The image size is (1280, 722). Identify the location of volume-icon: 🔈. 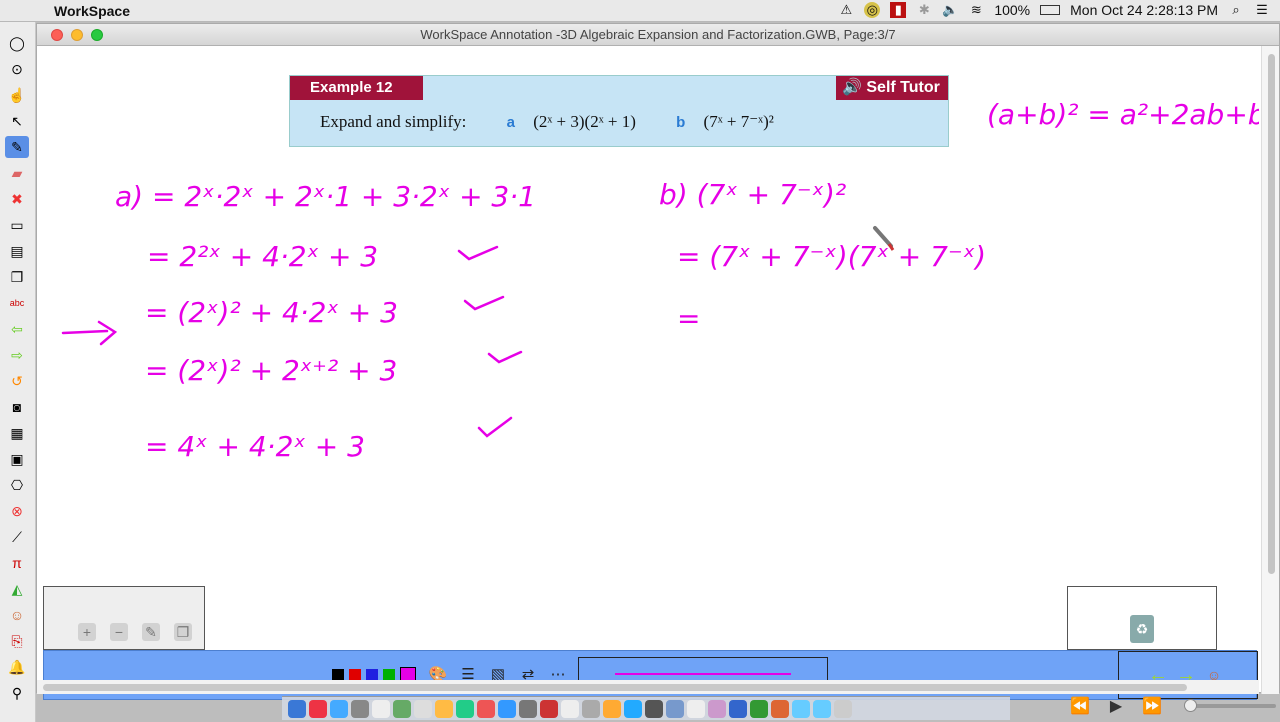
(950, 10).